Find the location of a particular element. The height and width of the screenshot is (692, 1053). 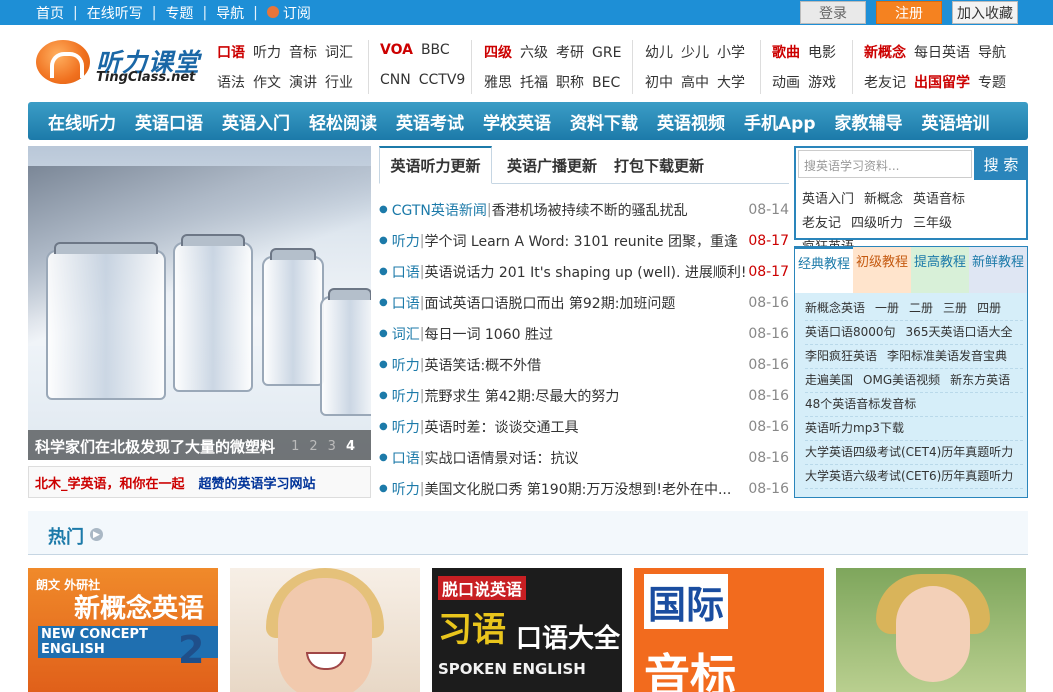

tutorial-link: 三册 is located at coordinates (955, 308).